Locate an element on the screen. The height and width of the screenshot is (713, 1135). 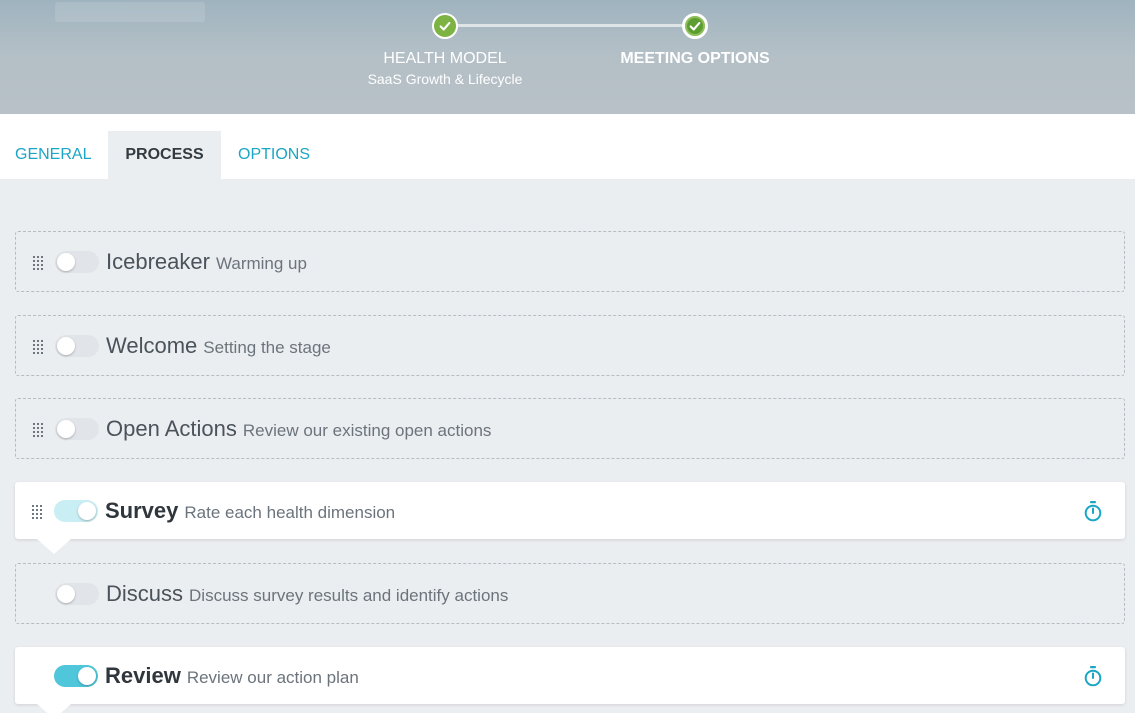
toggle-welcome is located at coordinates (77, 345).